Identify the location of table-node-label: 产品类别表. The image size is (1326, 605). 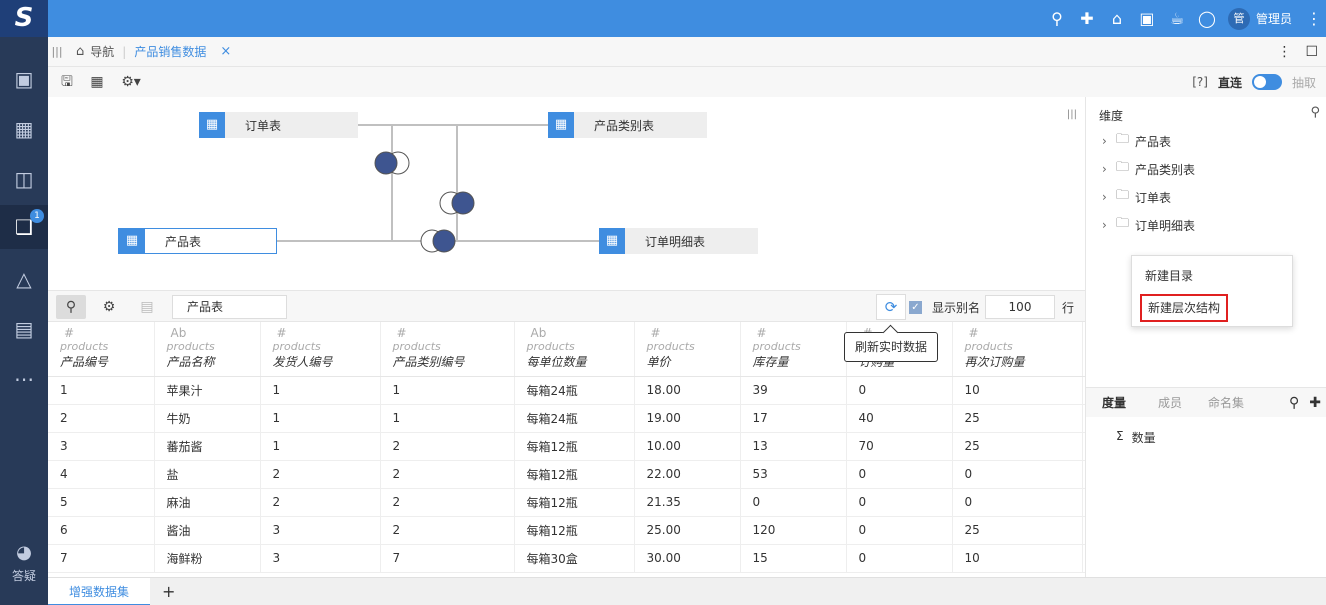
(624, 125).